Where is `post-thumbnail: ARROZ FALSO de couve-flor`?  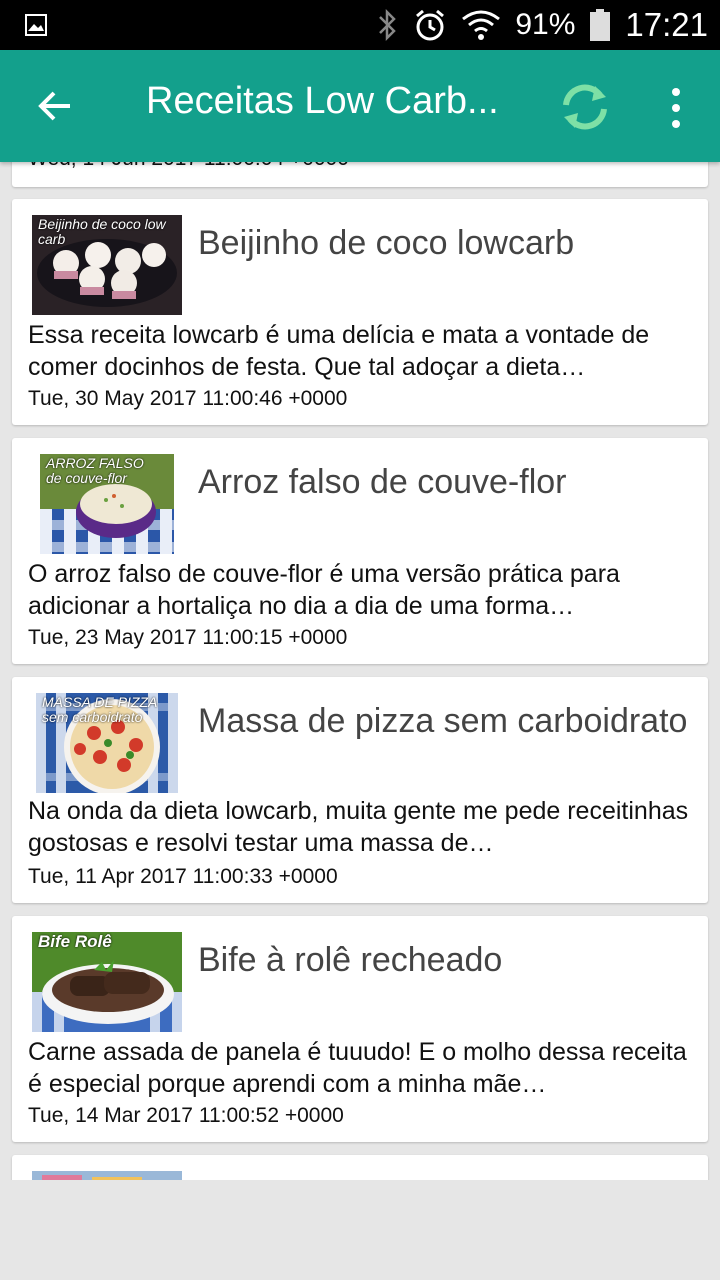
post-thumbnail: ARROZ FALSO de couve-flor is located at coordinates (107, 504).